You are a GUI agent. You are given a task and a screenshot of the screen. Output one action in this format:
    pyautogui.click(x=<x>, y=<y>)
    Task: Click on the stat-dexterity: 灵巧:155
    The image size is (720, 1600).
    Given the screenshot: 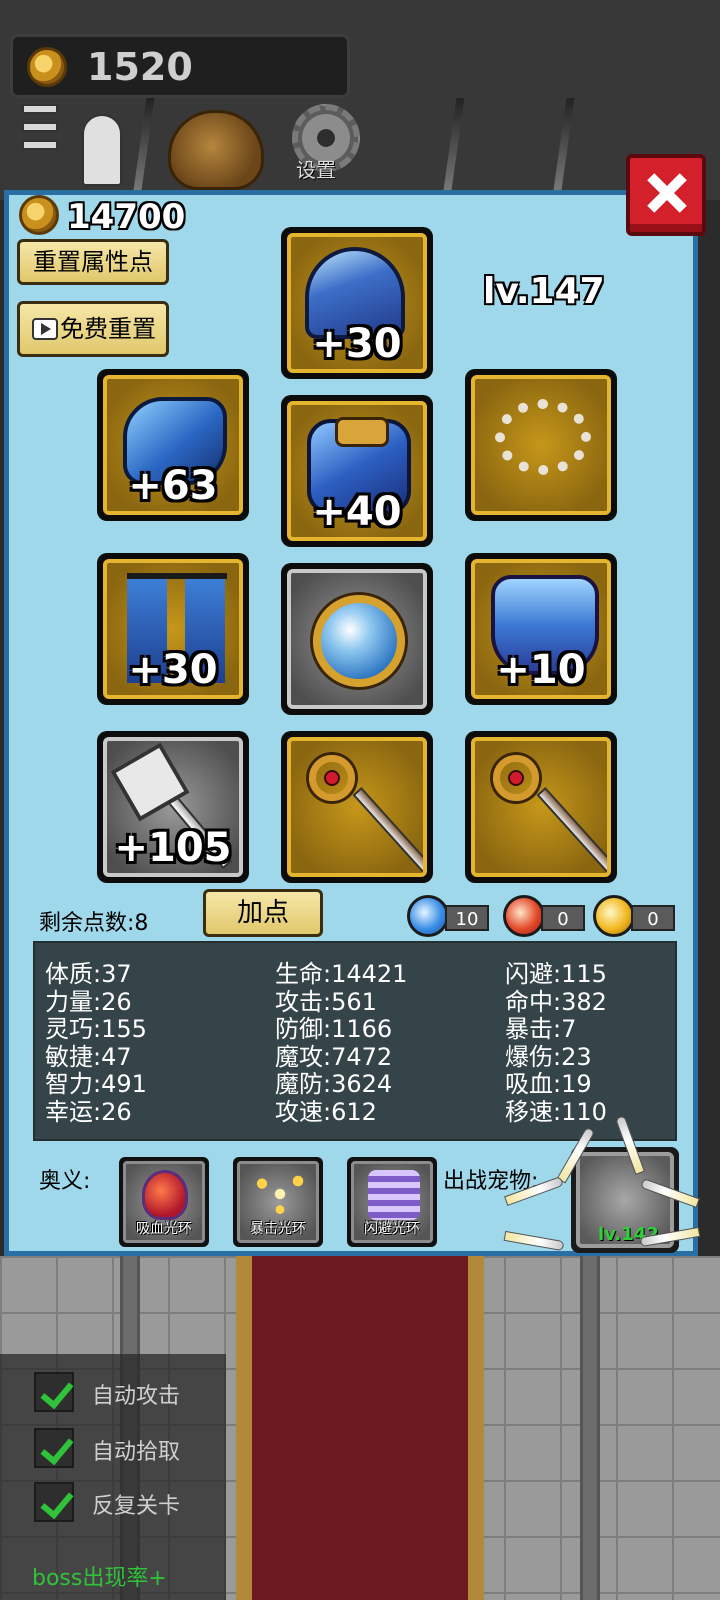 What is the action you would take?
    pyautogui.click(x=96, y=1029)
    